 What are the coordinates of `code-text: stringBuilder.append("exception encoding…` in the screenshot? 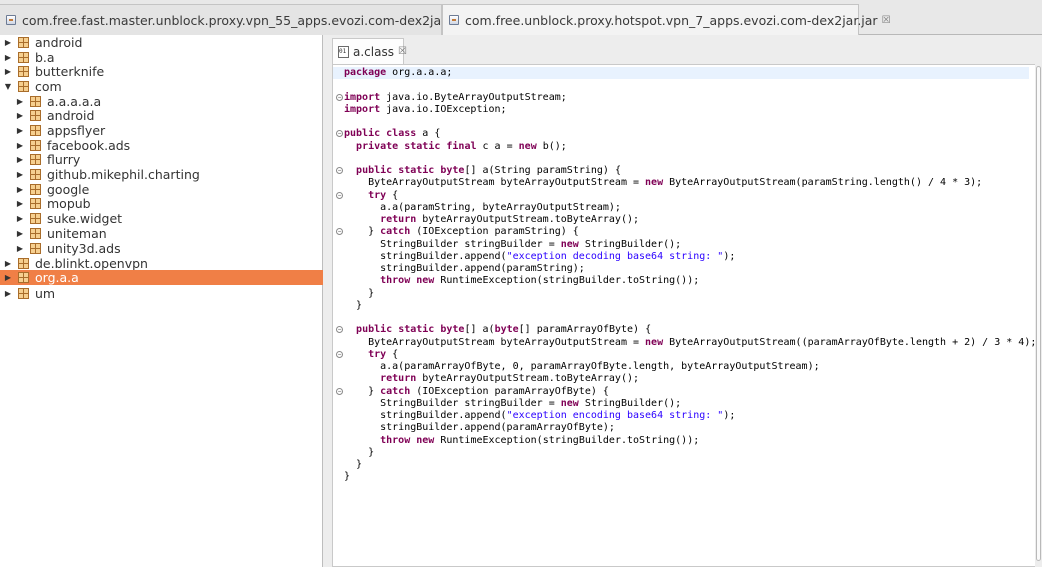 It's located at (540, 415).